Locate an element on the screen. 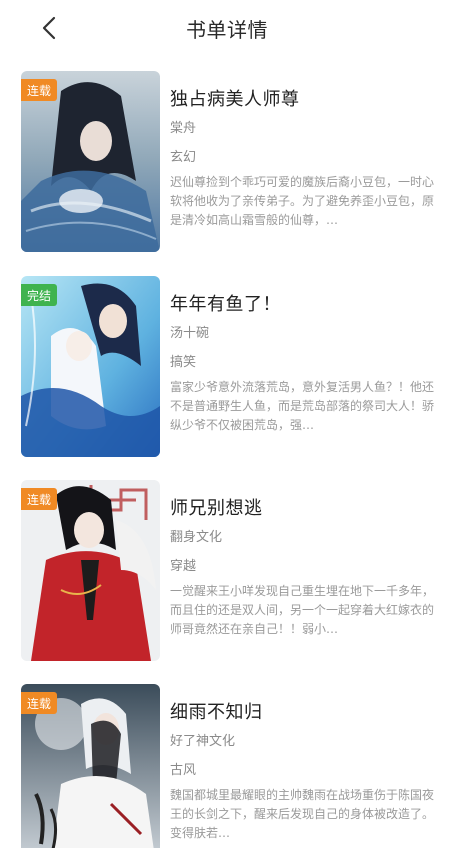 This screenshot has height=848, width=454. header: 书单详情 is located at coordinates (227, 28).